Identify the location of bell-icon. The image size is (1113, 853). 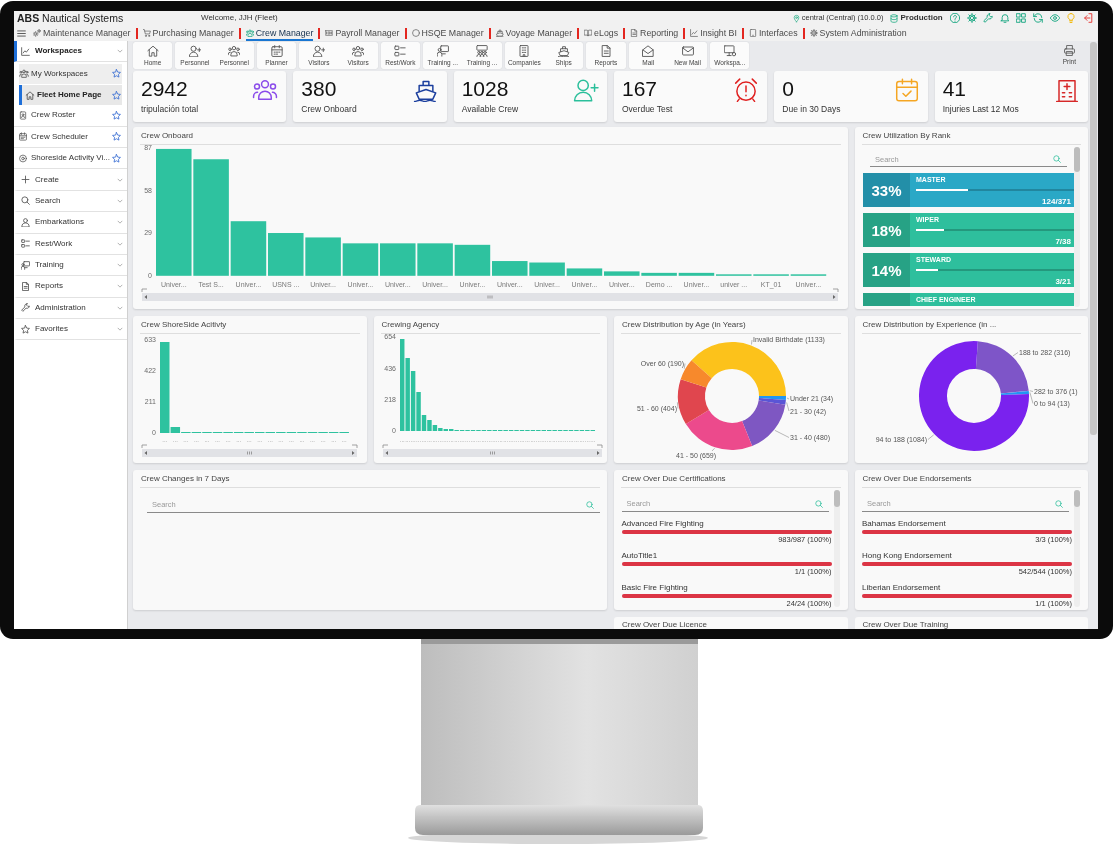
(1004, 18).